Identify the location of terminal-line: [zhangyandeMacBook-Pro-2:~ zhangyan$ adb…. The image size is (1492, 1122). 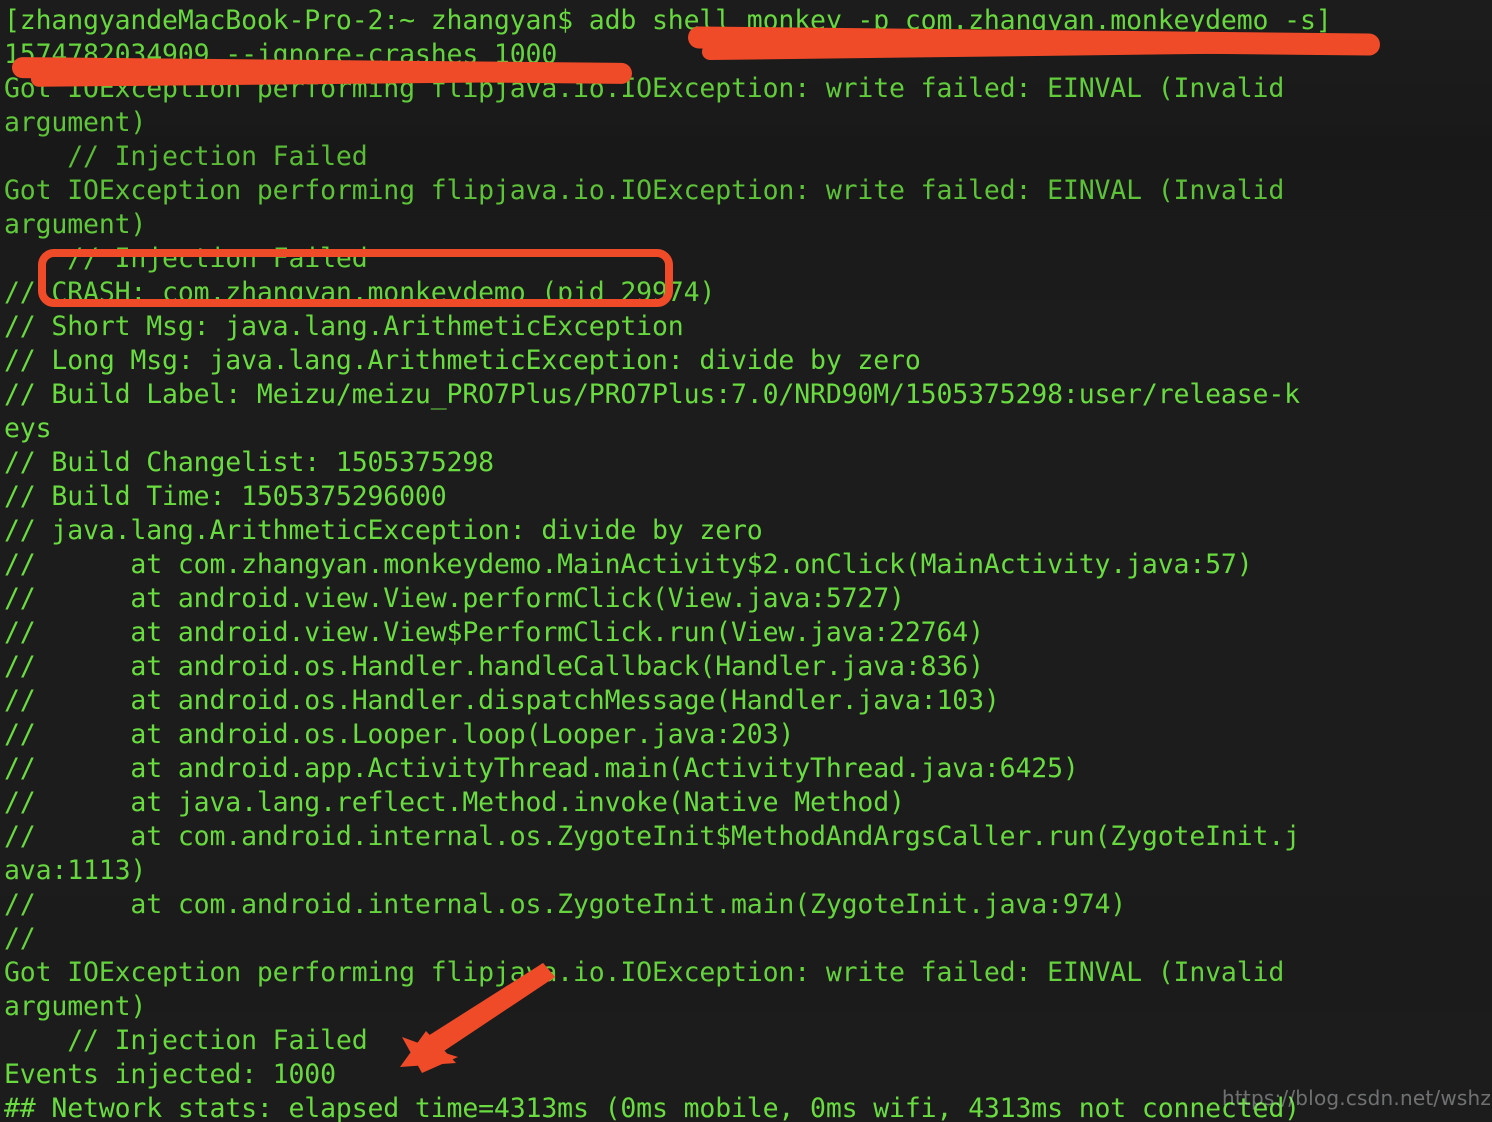
(668, 20).